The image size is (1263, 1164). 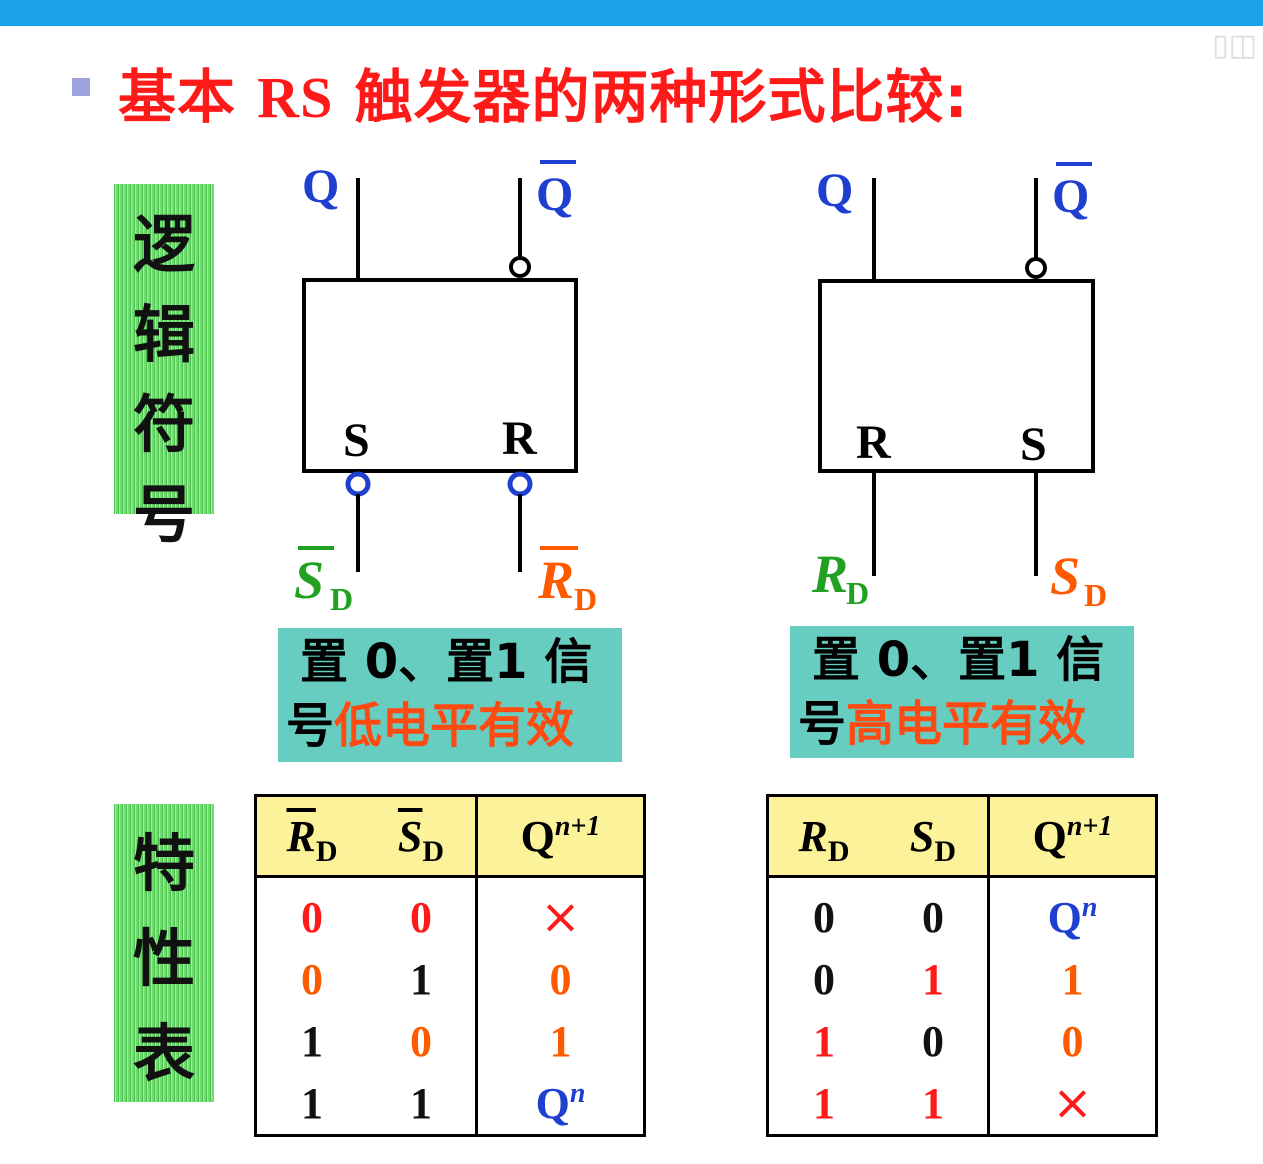 I want to click on table-row: 0 0 ×, so click(x=450, y=912).